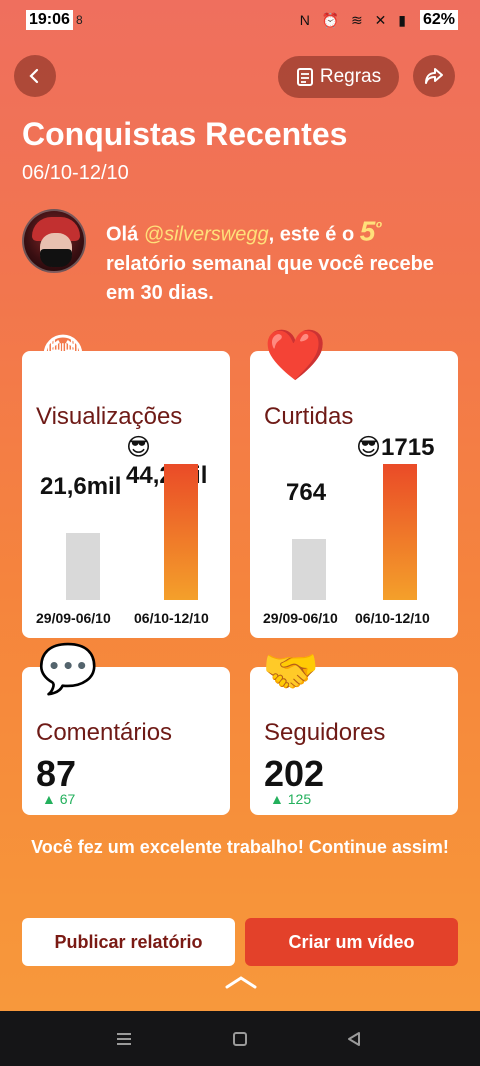  Describe the element at coordinates (350, 76) in the screenshot. I see `rules-label: Regras` at that location.